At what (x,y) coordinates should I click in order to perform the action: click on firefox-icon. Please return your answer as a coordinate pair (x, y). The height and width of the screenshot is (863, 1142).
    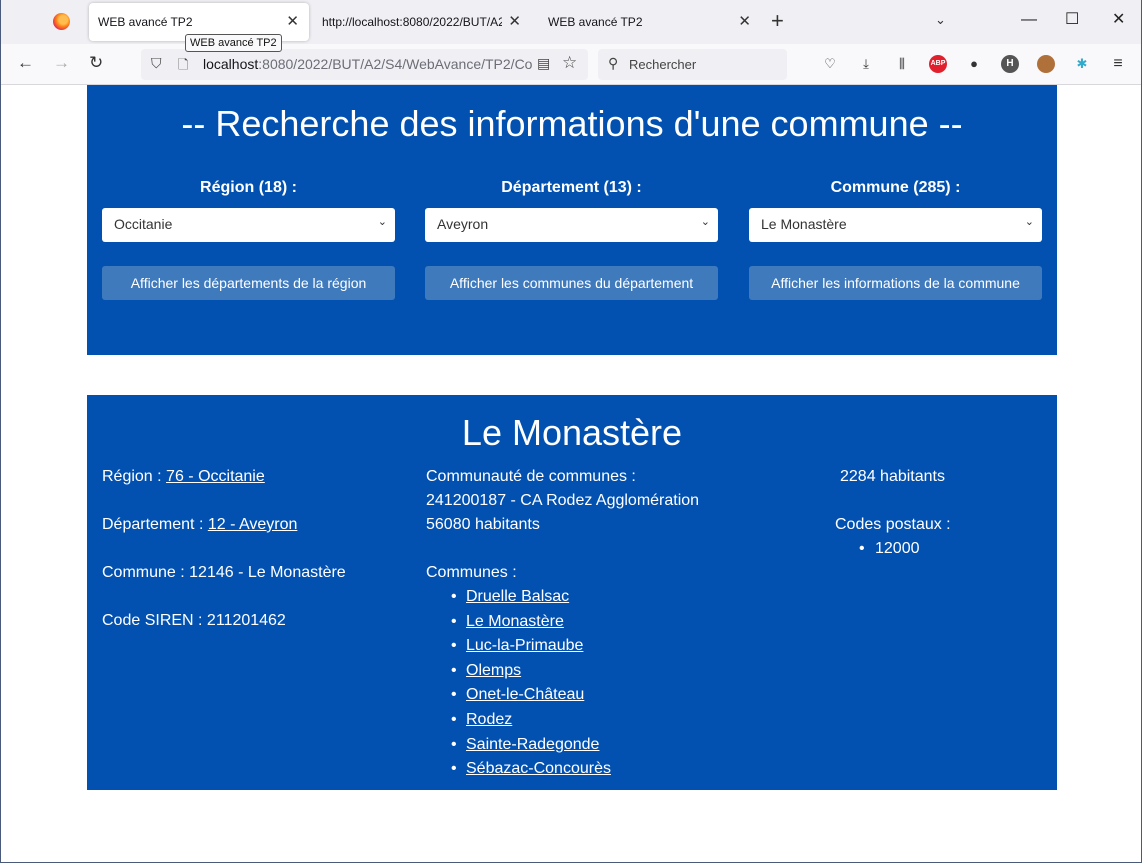
    Looking at the image, I should click on (61, 21).